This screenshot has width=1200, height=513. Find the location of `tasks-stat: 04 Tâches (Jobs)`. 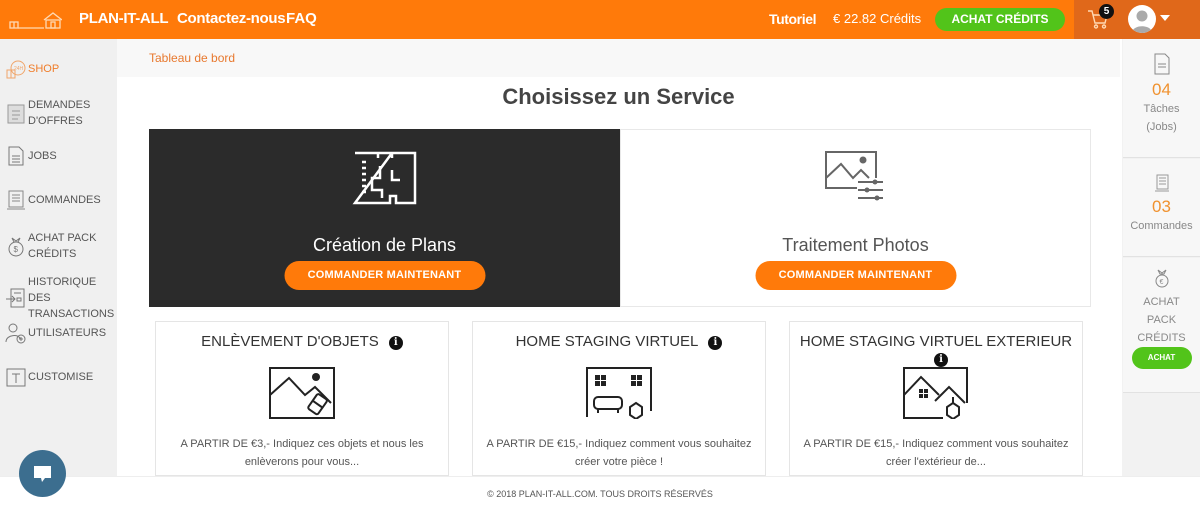

tasks-stat: 04 Tâches (Jobs) is located at coordinates (1161, 98).